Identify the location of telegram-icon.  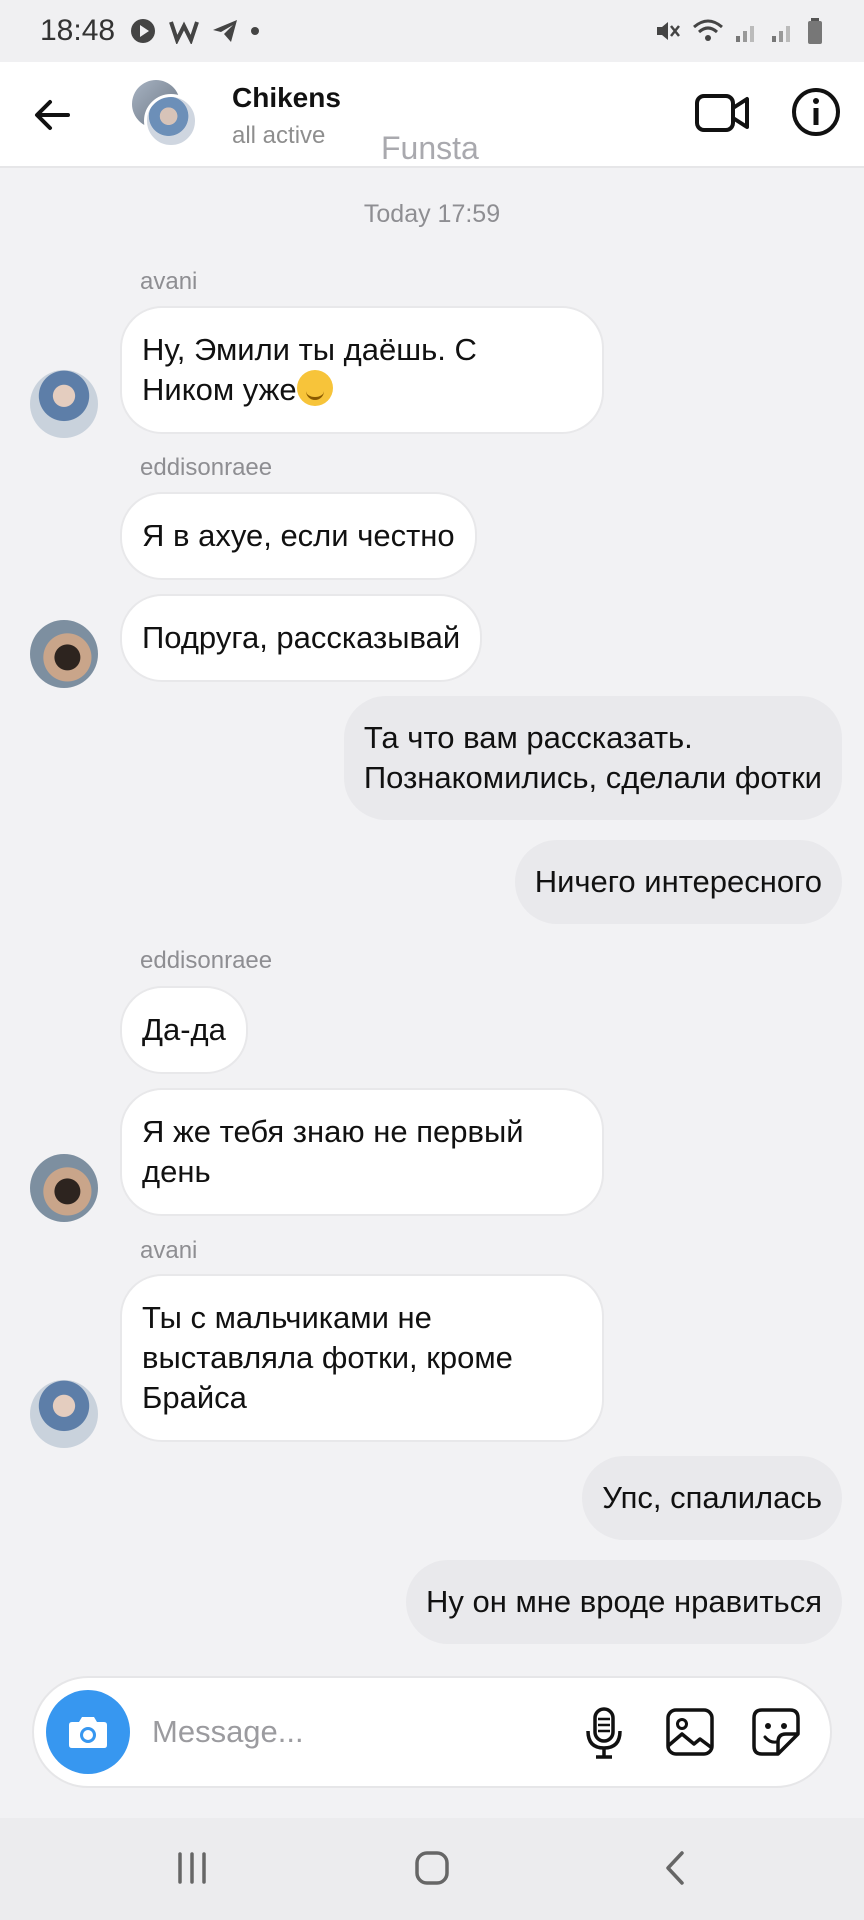
(225, 31).